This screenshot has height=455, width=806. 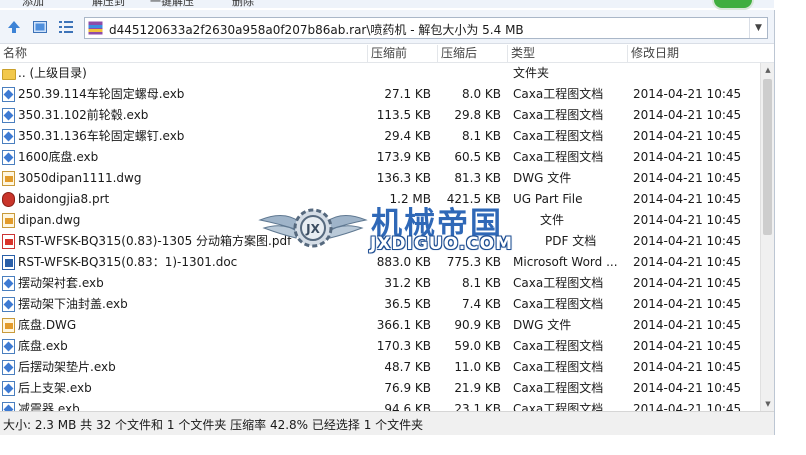 I want to click on desktop-background, so click(x=403, y=445).